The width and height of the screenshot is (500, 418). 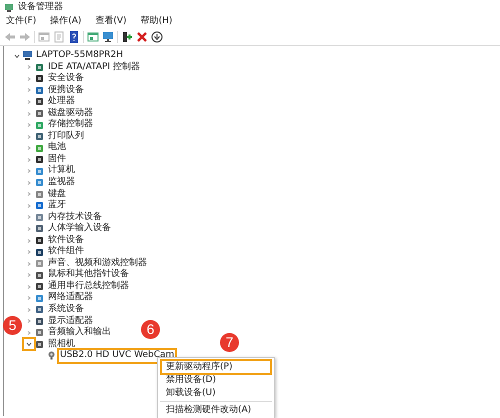 What do you see at coordinates (66, 252) in the screenshot?
I see `tree-item: 软件组件` at bounding box center [66, 252].